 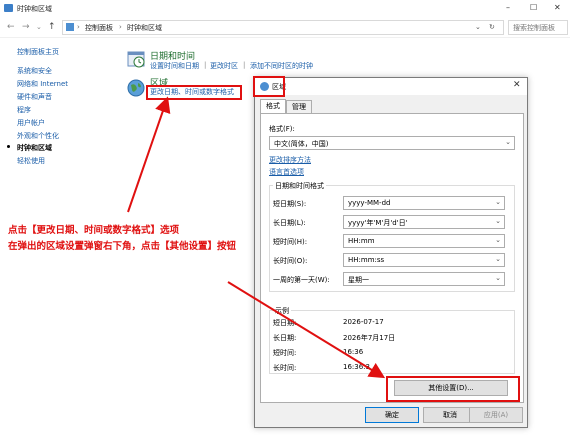 I want to click on annotation-line-1: 点击【更改日期、时间或数字格式】选项, so click(x=94, y=230).